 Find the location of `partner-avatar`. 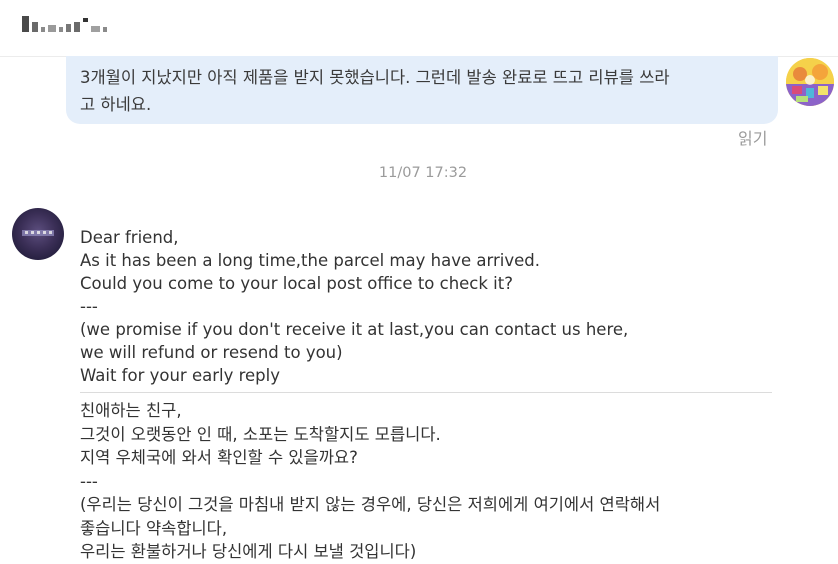

partner-avatar is located at coordinates (38, 234).